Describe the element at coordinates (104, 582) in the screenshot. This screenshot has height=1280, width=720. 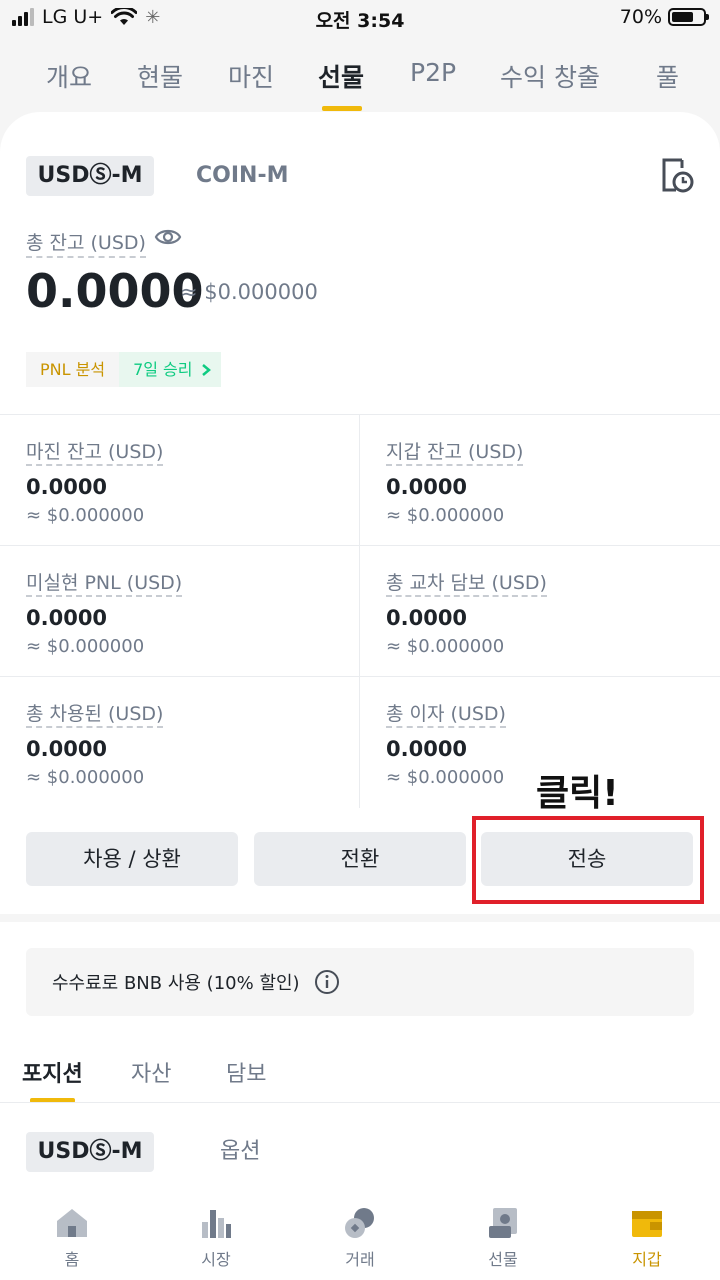
I see `stat-label: 미실현 PNL (USD)` at that location.